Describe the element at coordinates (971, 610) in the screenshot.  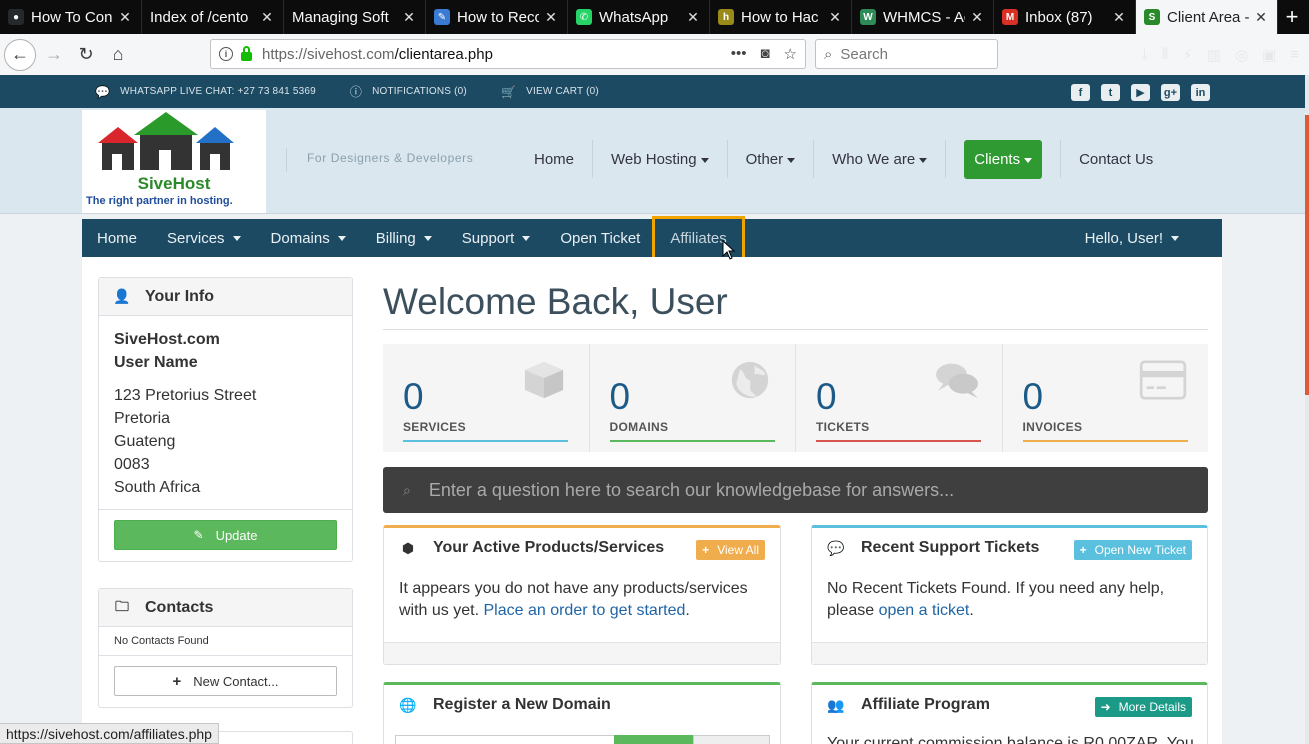
I see `support-tickets-period: .` at that location.